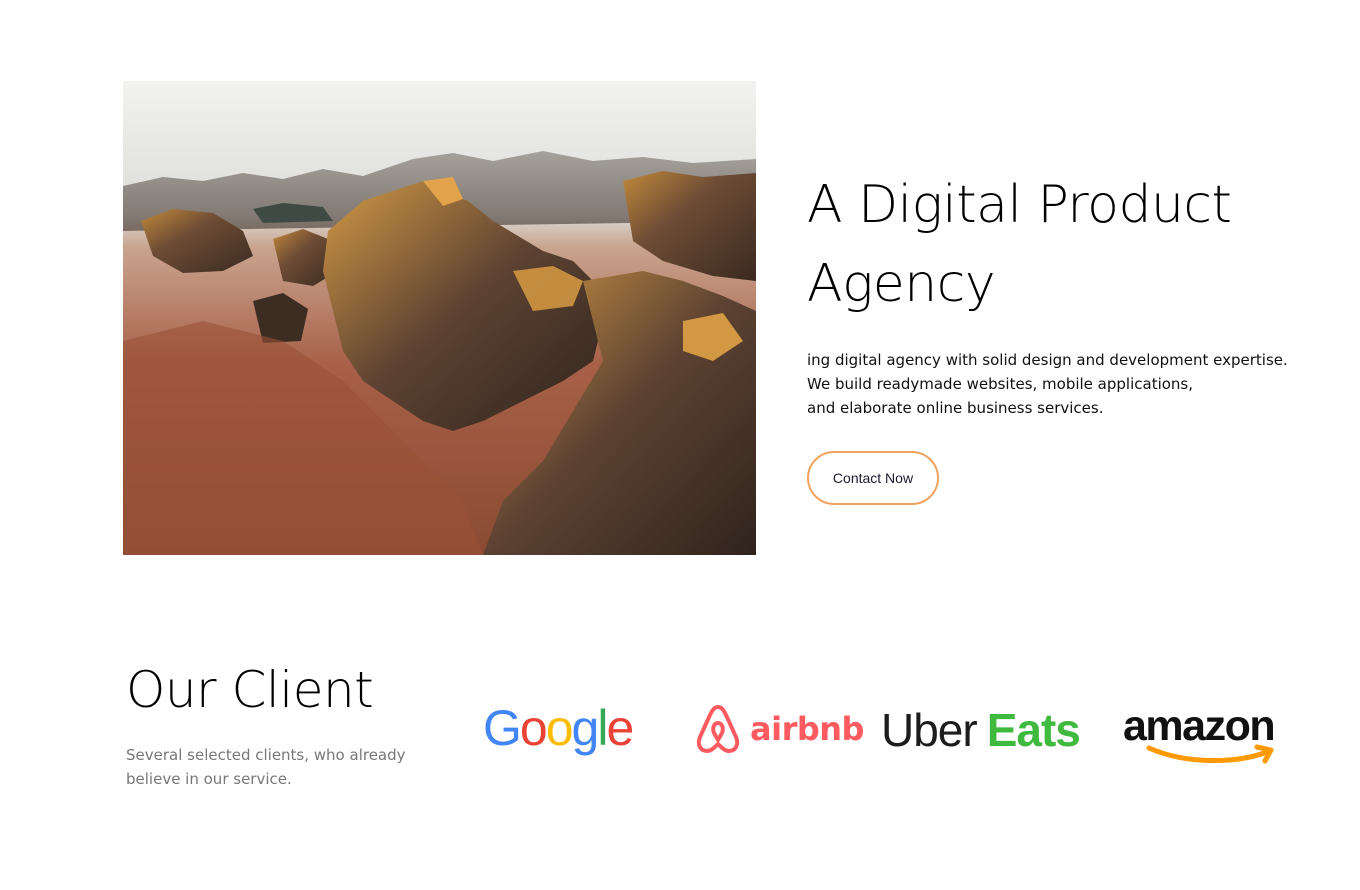 The height and width of the screenshot is (890, 1360). Describe the element at coordinates (620, 728) in the screenshot. I see `google-logo-letter: e` at that location.